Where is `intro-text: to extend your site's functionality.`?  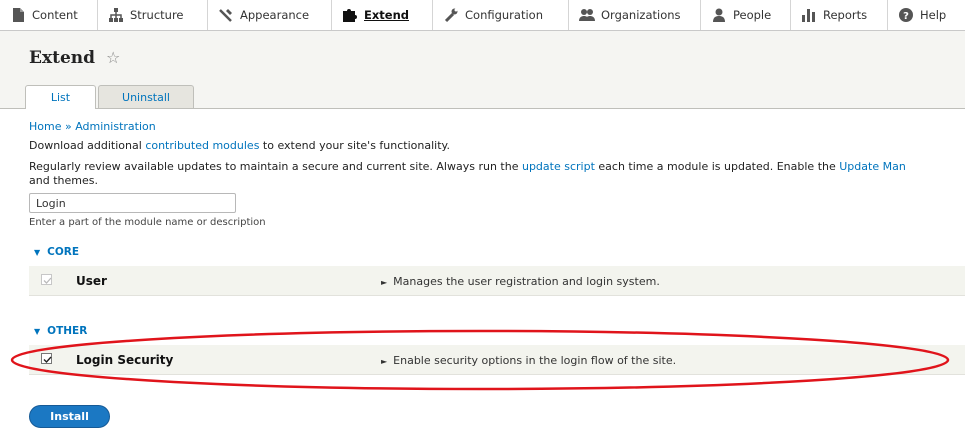
intro-text: to extend your site's functionality. is located at coordinates (354, 145).